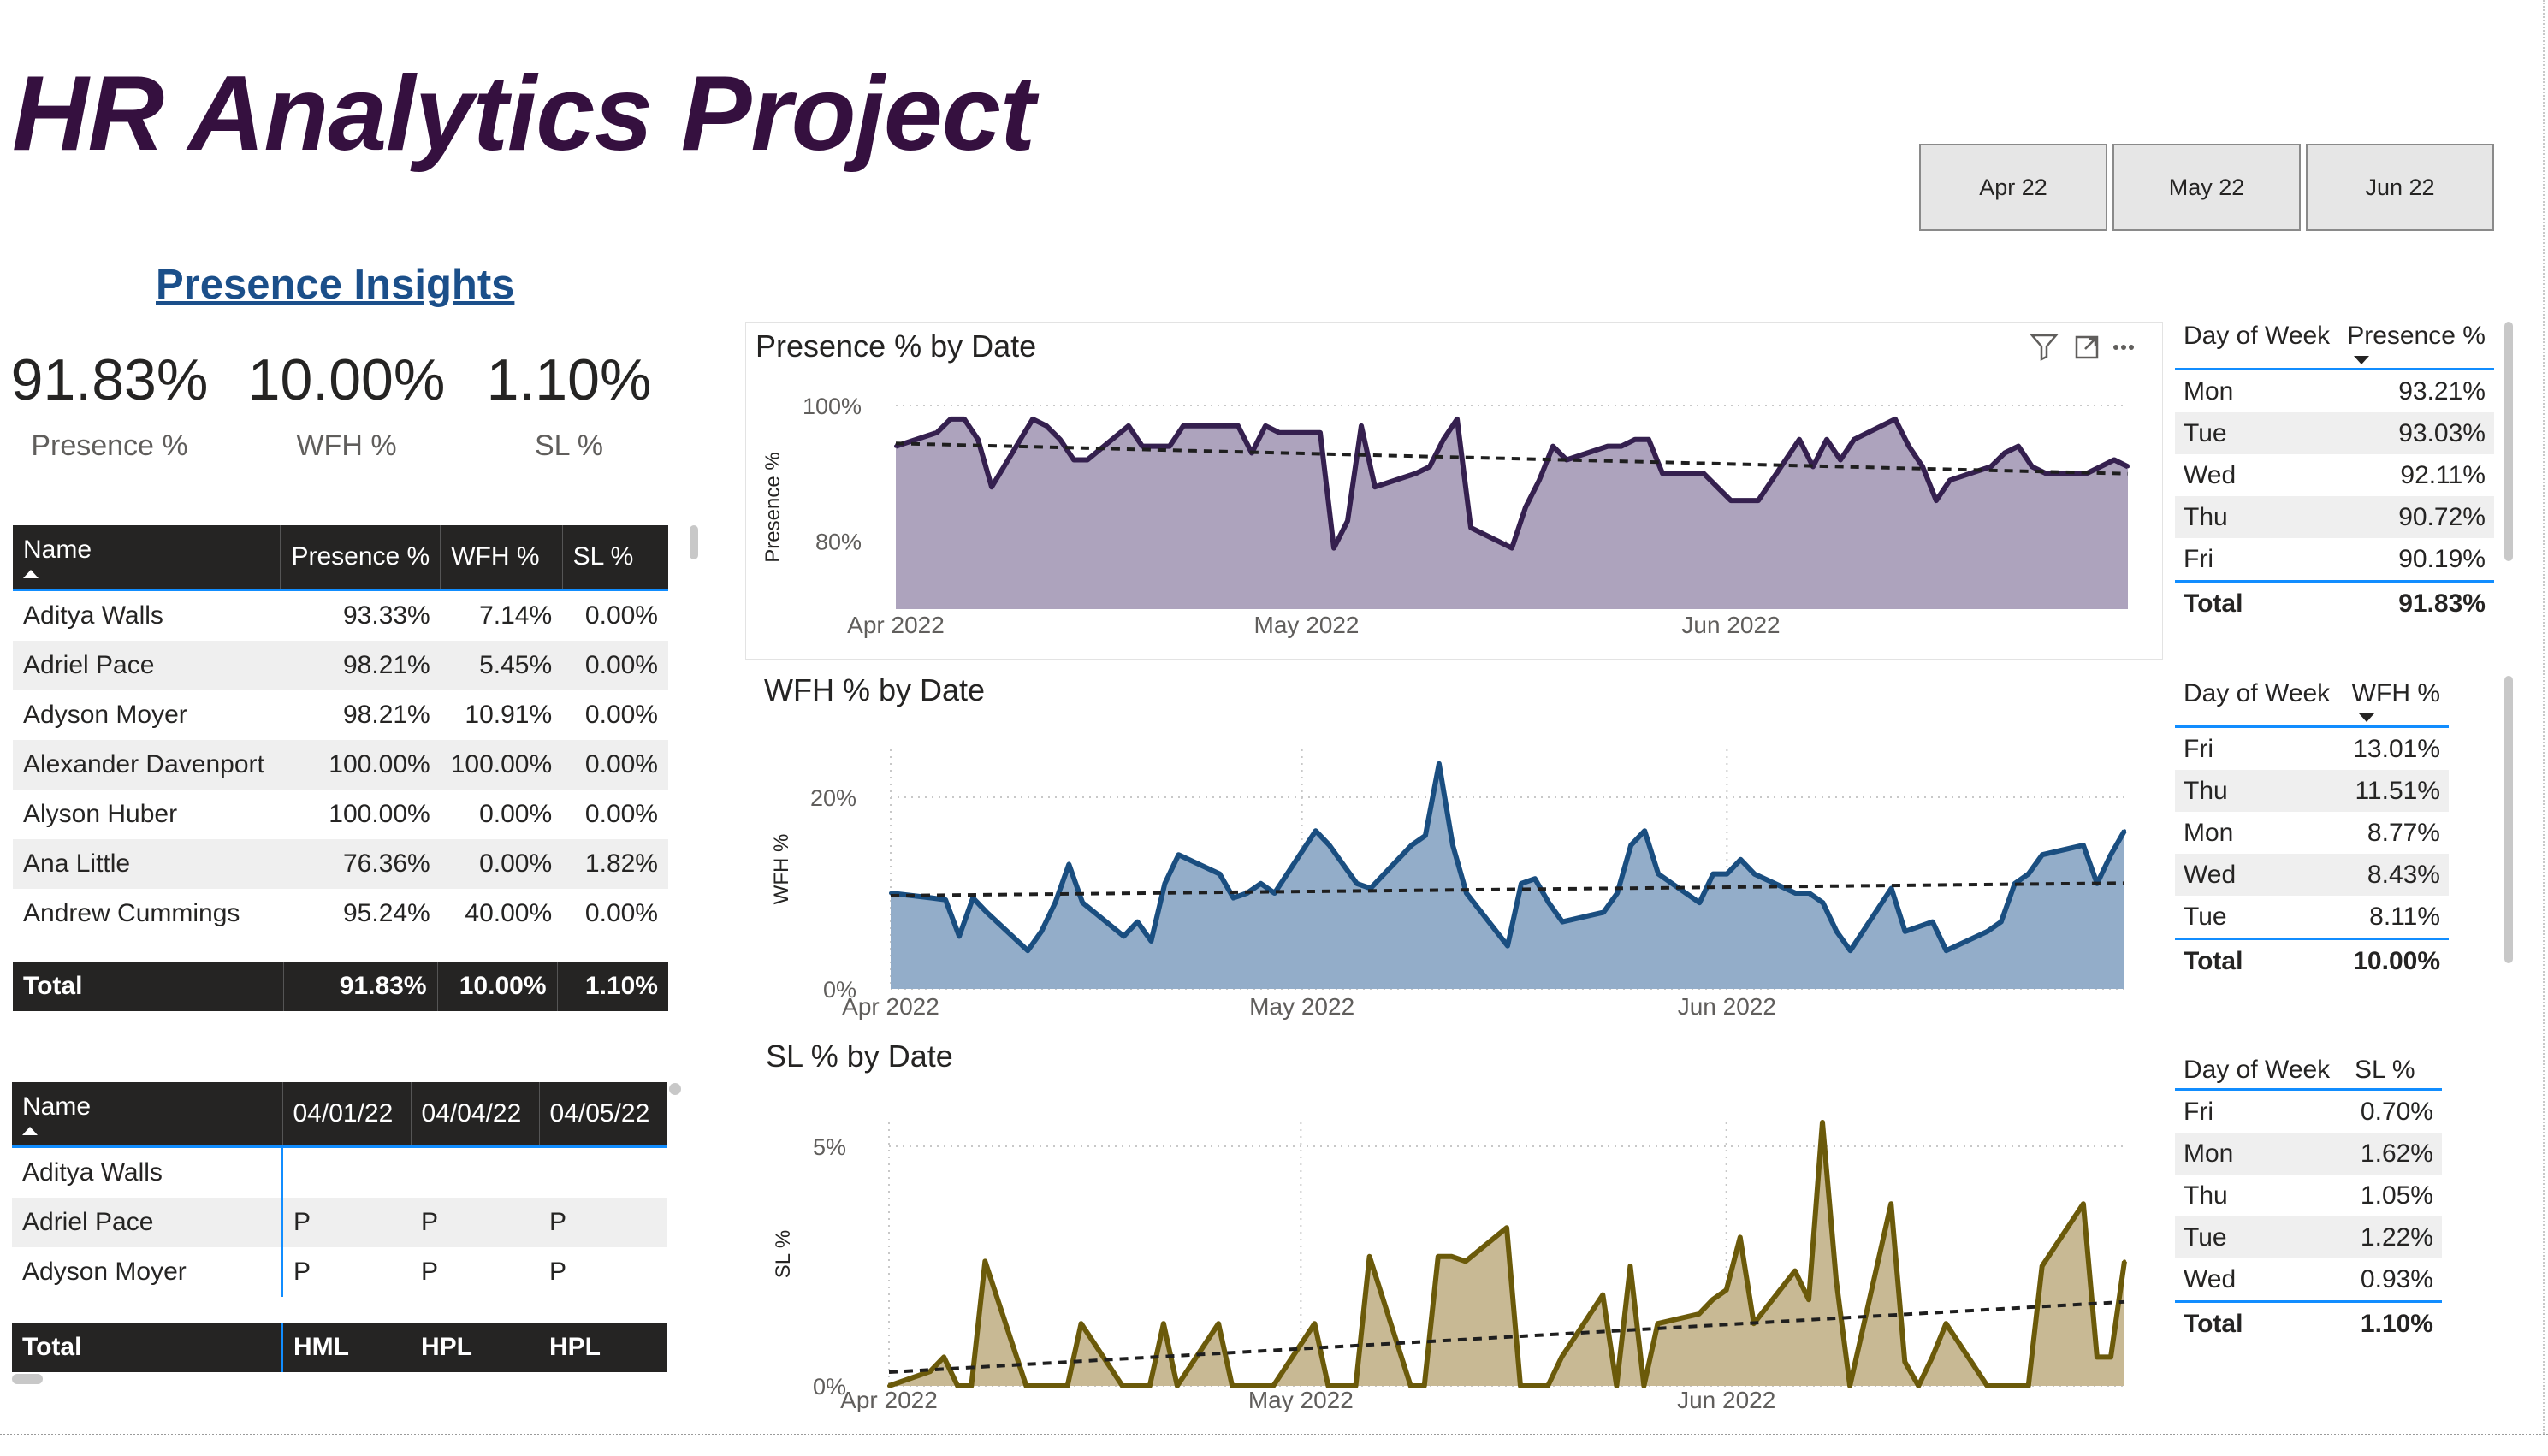  Describe the element at coordinates (93, 615) in the screenshot. I see `cell-name: Aditya Walls` at that location.